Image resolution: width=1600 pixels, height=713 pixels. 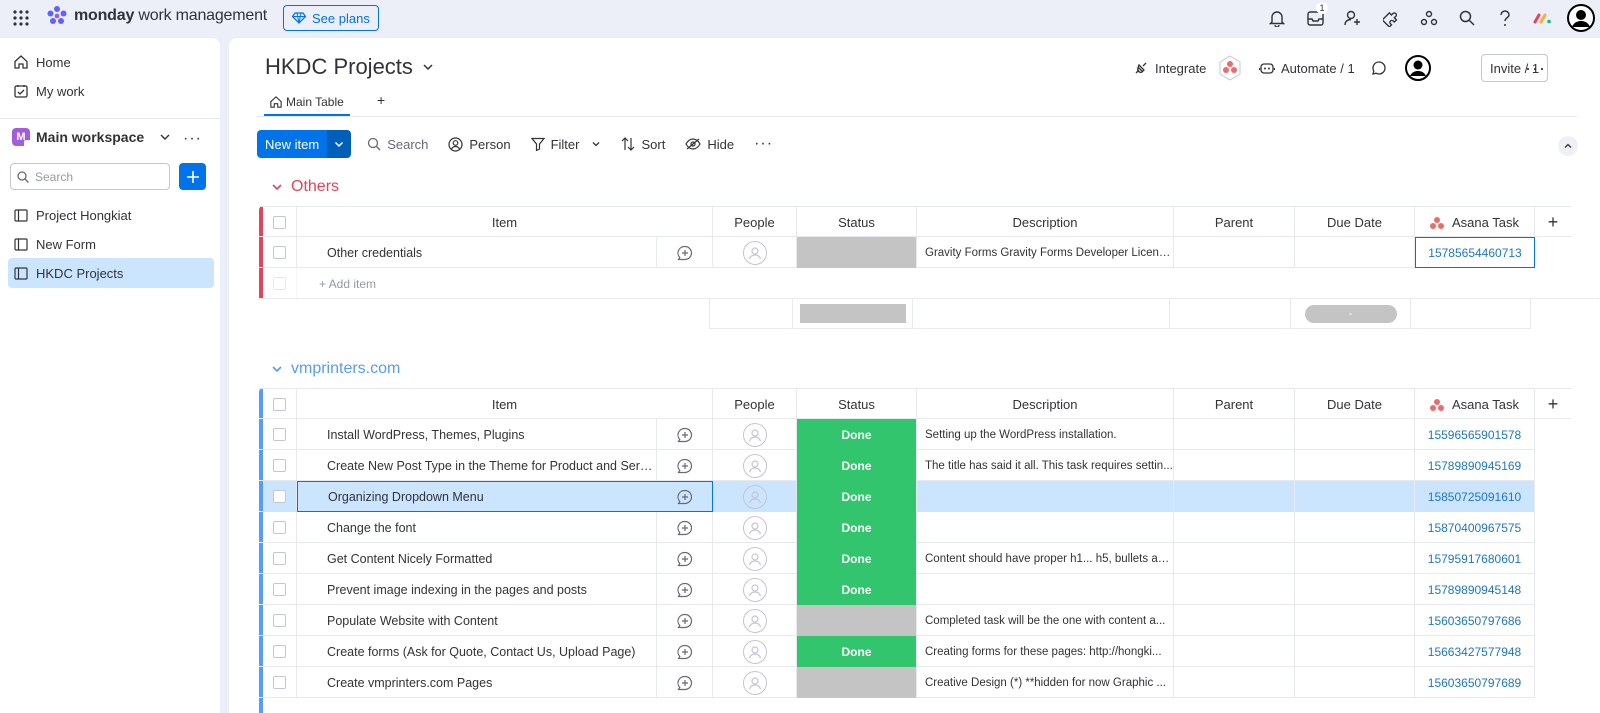 What do you see at coordinates (857, 222) in the screenshot?
I see `column-header-status: Status` at bounding box center [857, 222].